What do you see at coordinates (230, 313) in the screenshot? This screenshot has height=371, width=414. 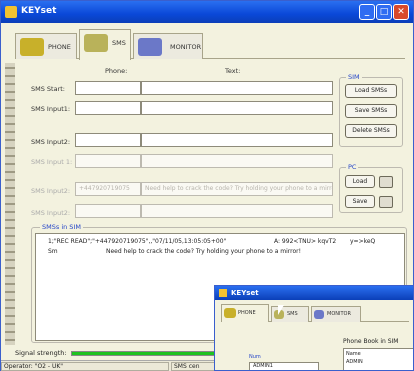 I see `secondary-phone-icon` at bounding box center [230, 313].